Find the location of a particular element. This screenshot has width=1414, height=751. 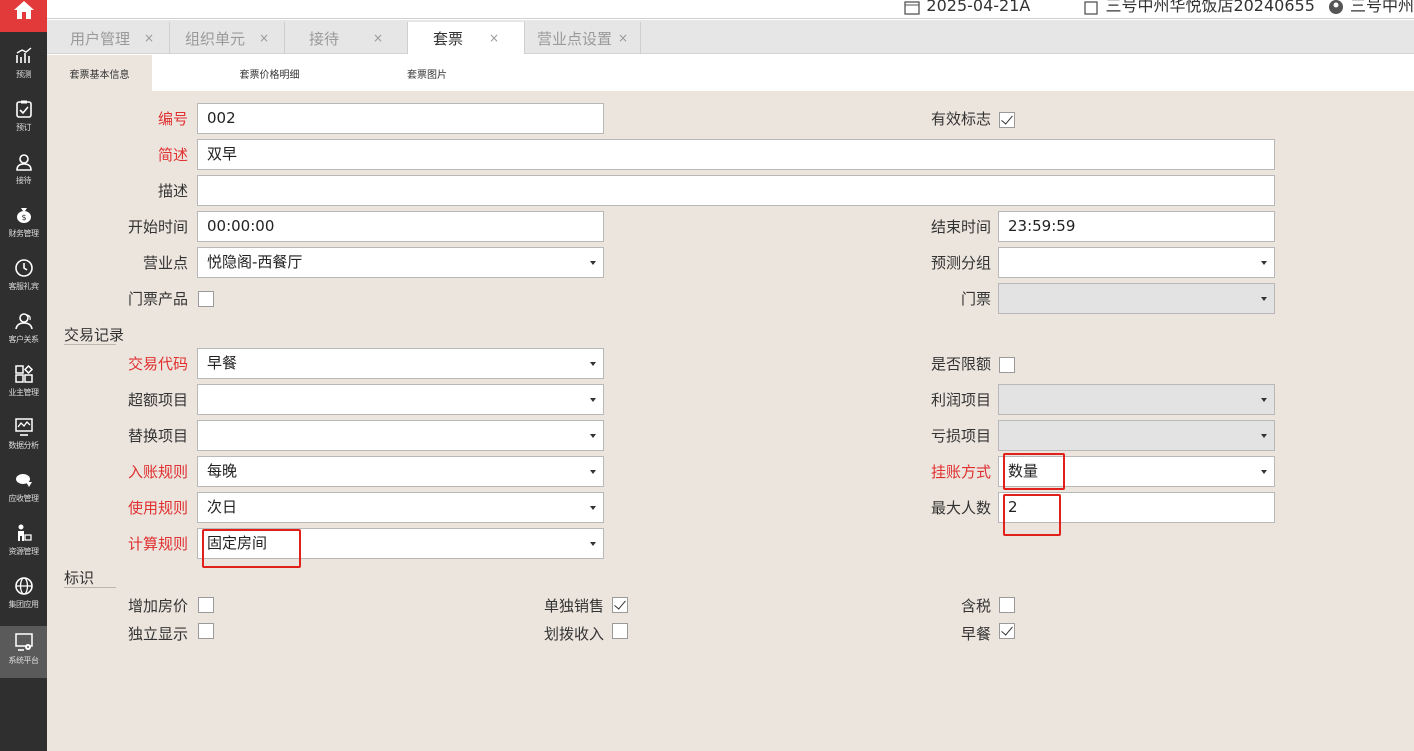

building-icon is located at coordinates (1091, 7).